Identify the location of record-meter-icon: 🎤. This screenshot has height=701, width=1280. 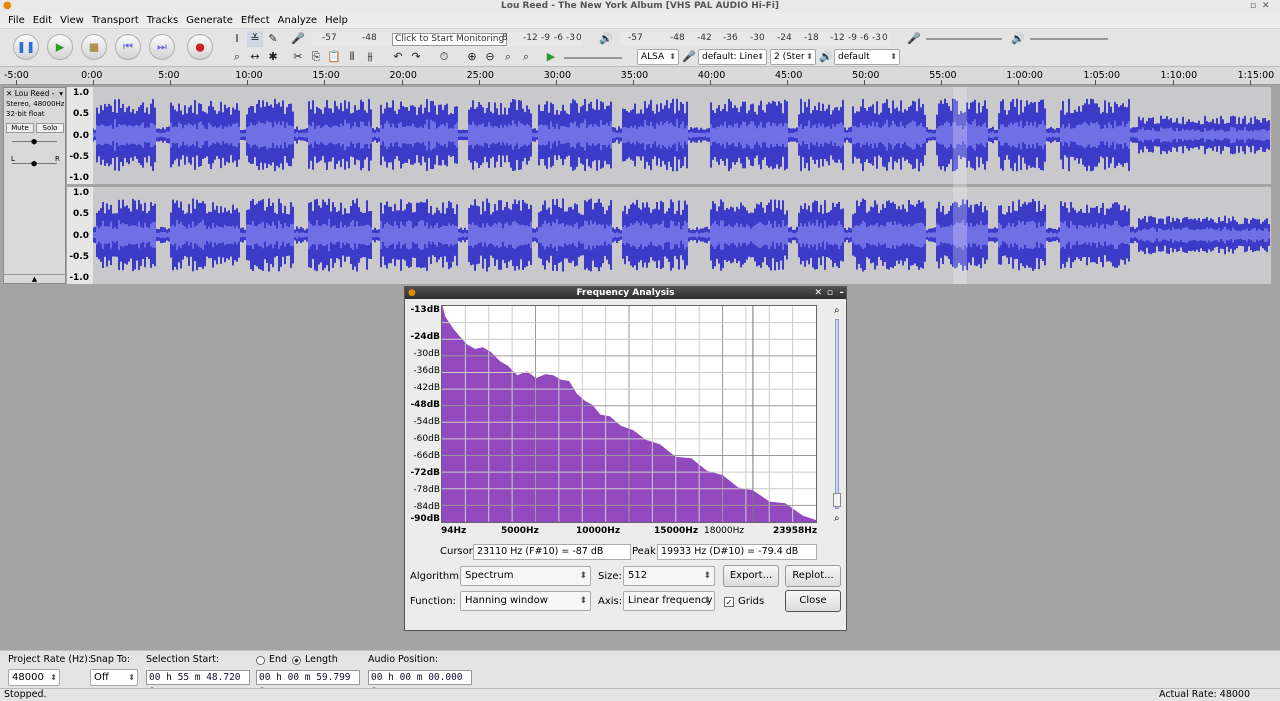
(298, 39).